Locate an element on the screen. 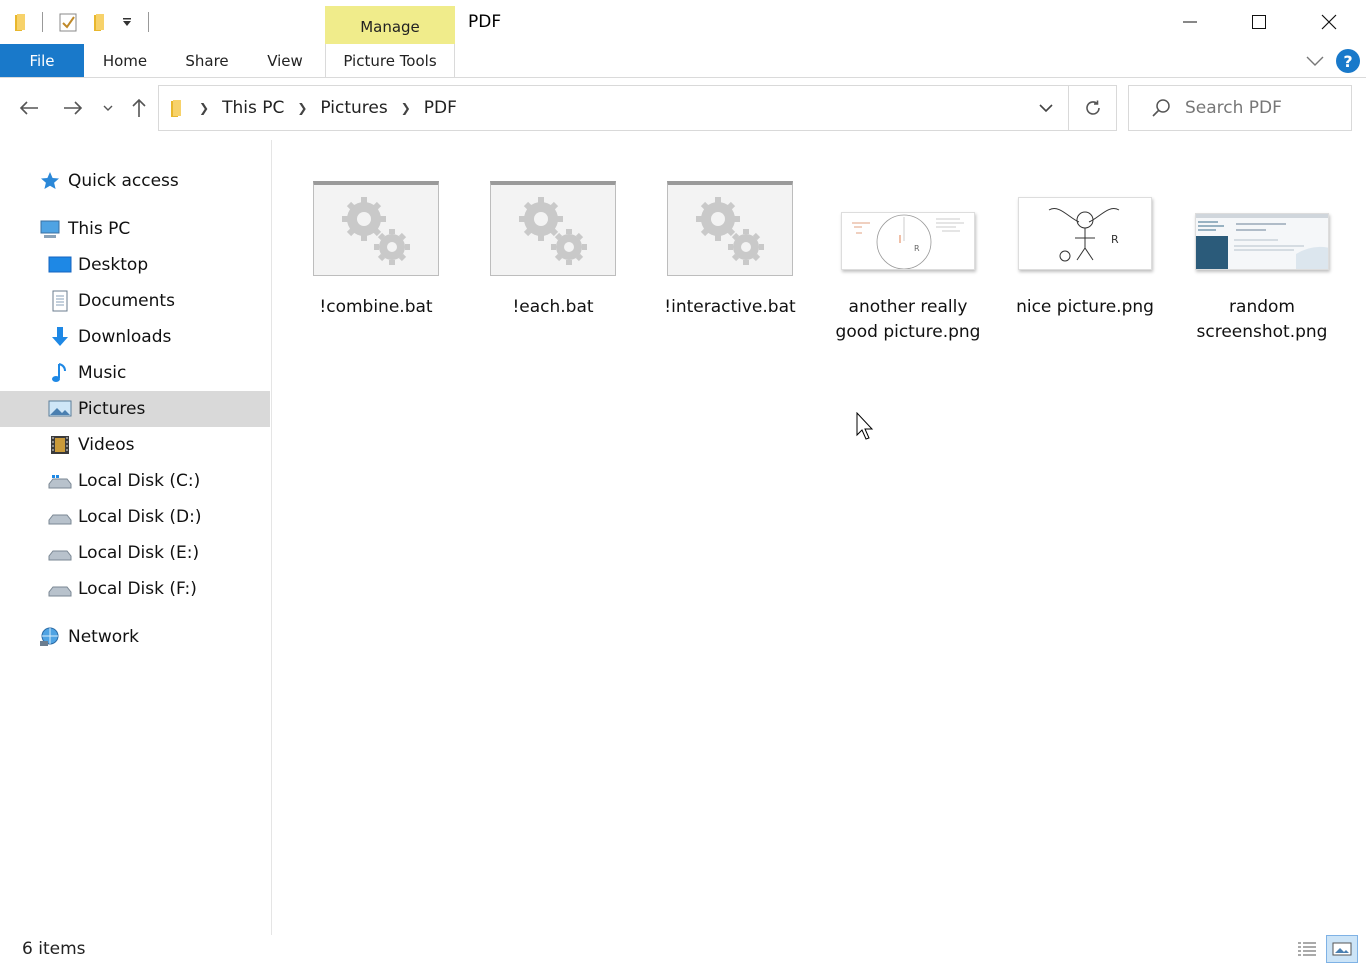  nav-music: Music is located at coordinates (135, 373).